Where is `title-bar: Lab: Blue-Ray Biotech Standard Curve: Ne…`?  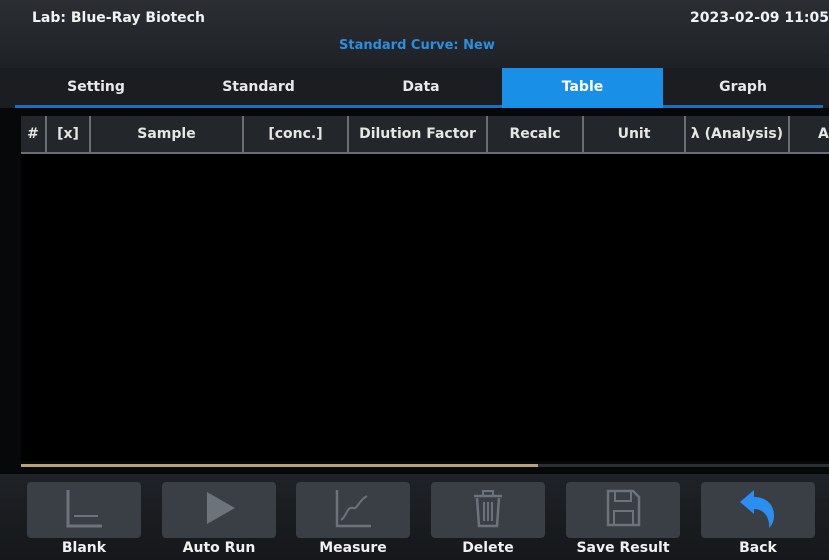 title-bar: Lab: Blue-Ray Biotech Standard Curve: Ne… is located at coordinates (414, 34).